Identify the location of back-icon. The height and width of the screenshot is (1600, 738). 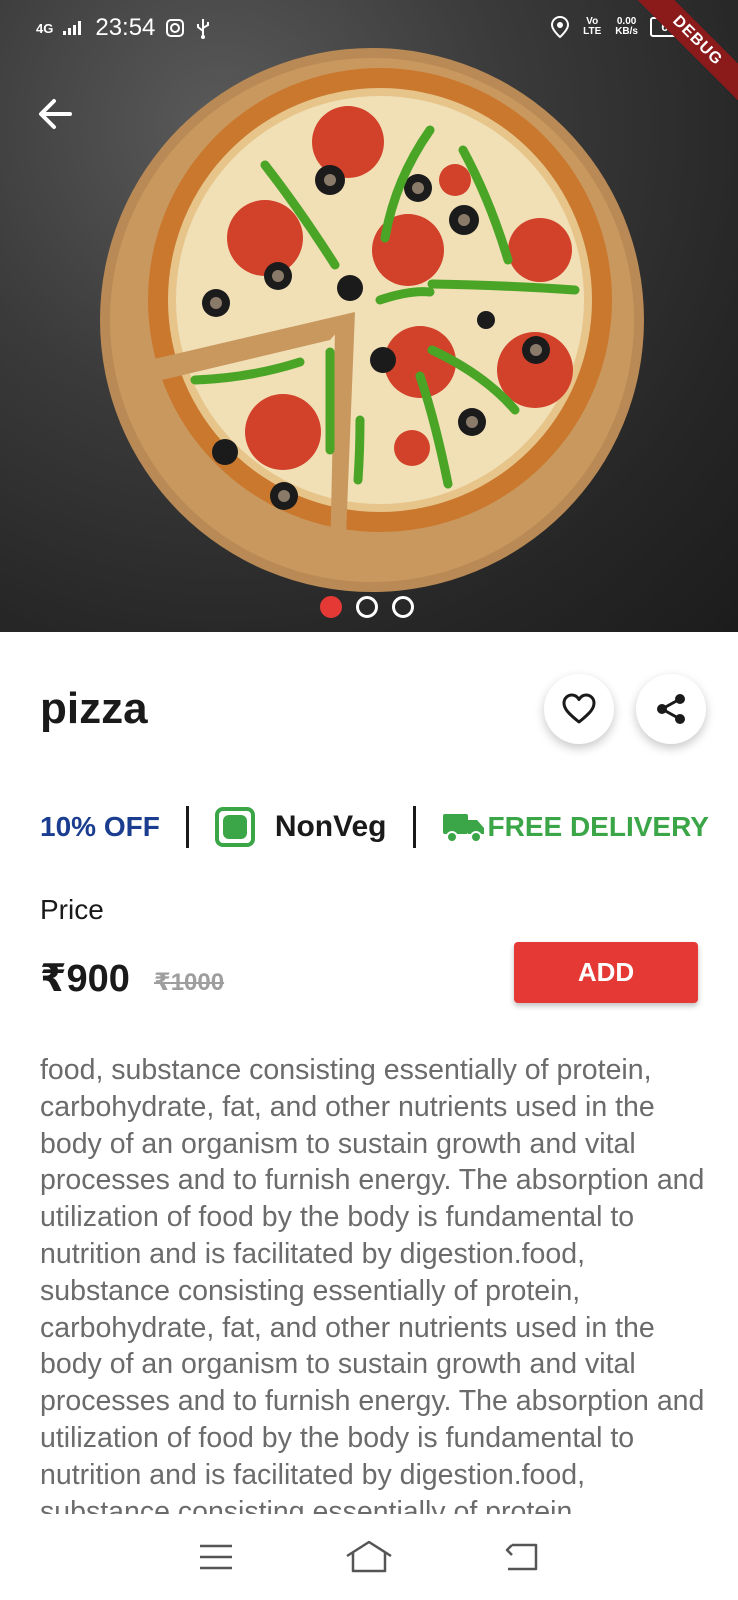
(521, 1557).